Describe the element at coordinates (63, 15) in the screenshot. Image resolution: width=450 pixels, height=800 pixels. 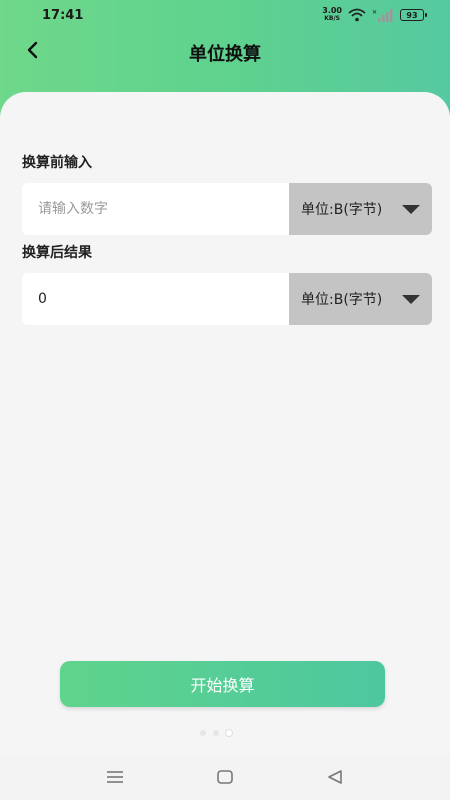
I see `status-time: 17:41` at that location.